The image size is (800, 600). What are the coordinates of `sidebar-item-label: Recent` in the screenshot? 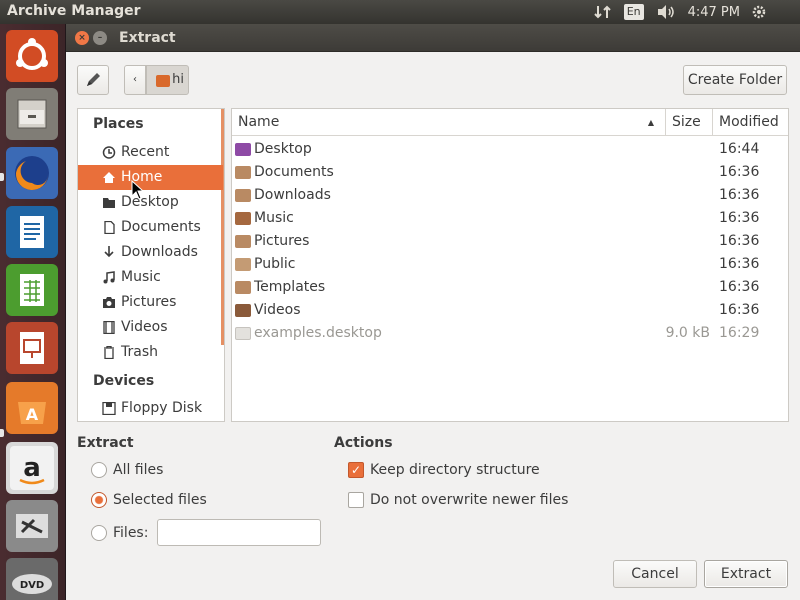 It's located at (145, 152).